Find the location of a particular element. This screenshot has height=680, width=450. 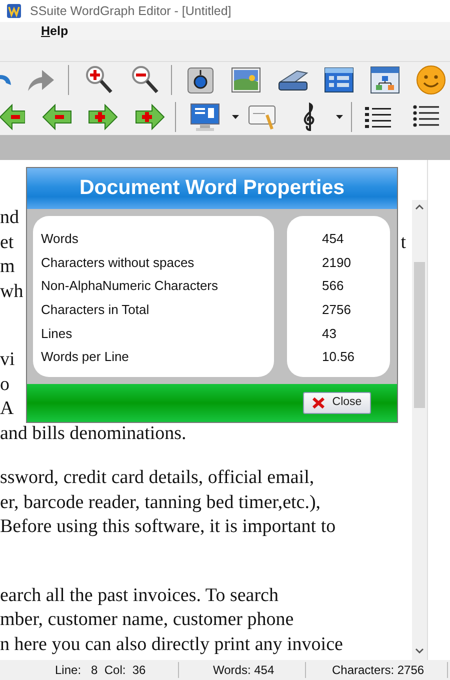

text-line: wh is located at coordinates (12, 292).